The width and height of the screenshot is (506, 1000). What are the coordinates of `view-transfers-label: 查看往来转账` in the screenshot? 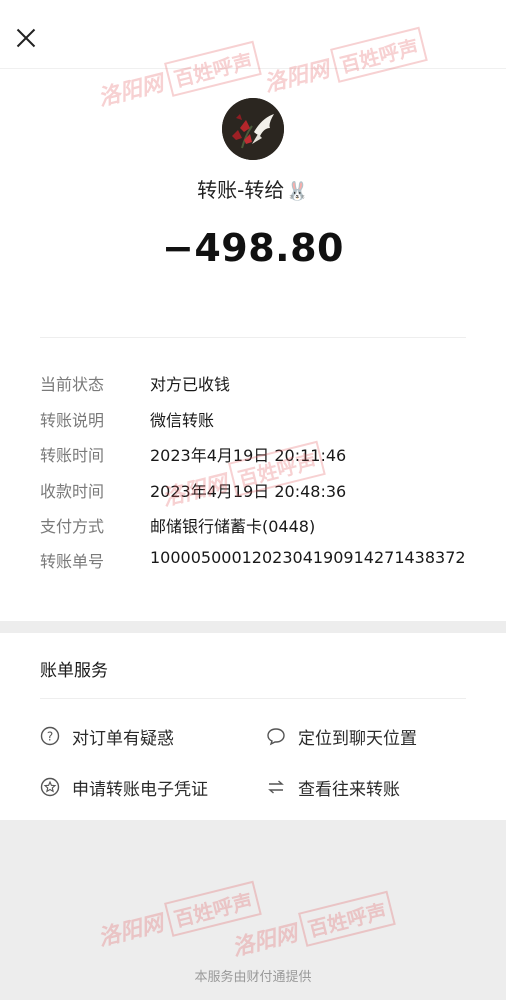 It's located at (349, 789).